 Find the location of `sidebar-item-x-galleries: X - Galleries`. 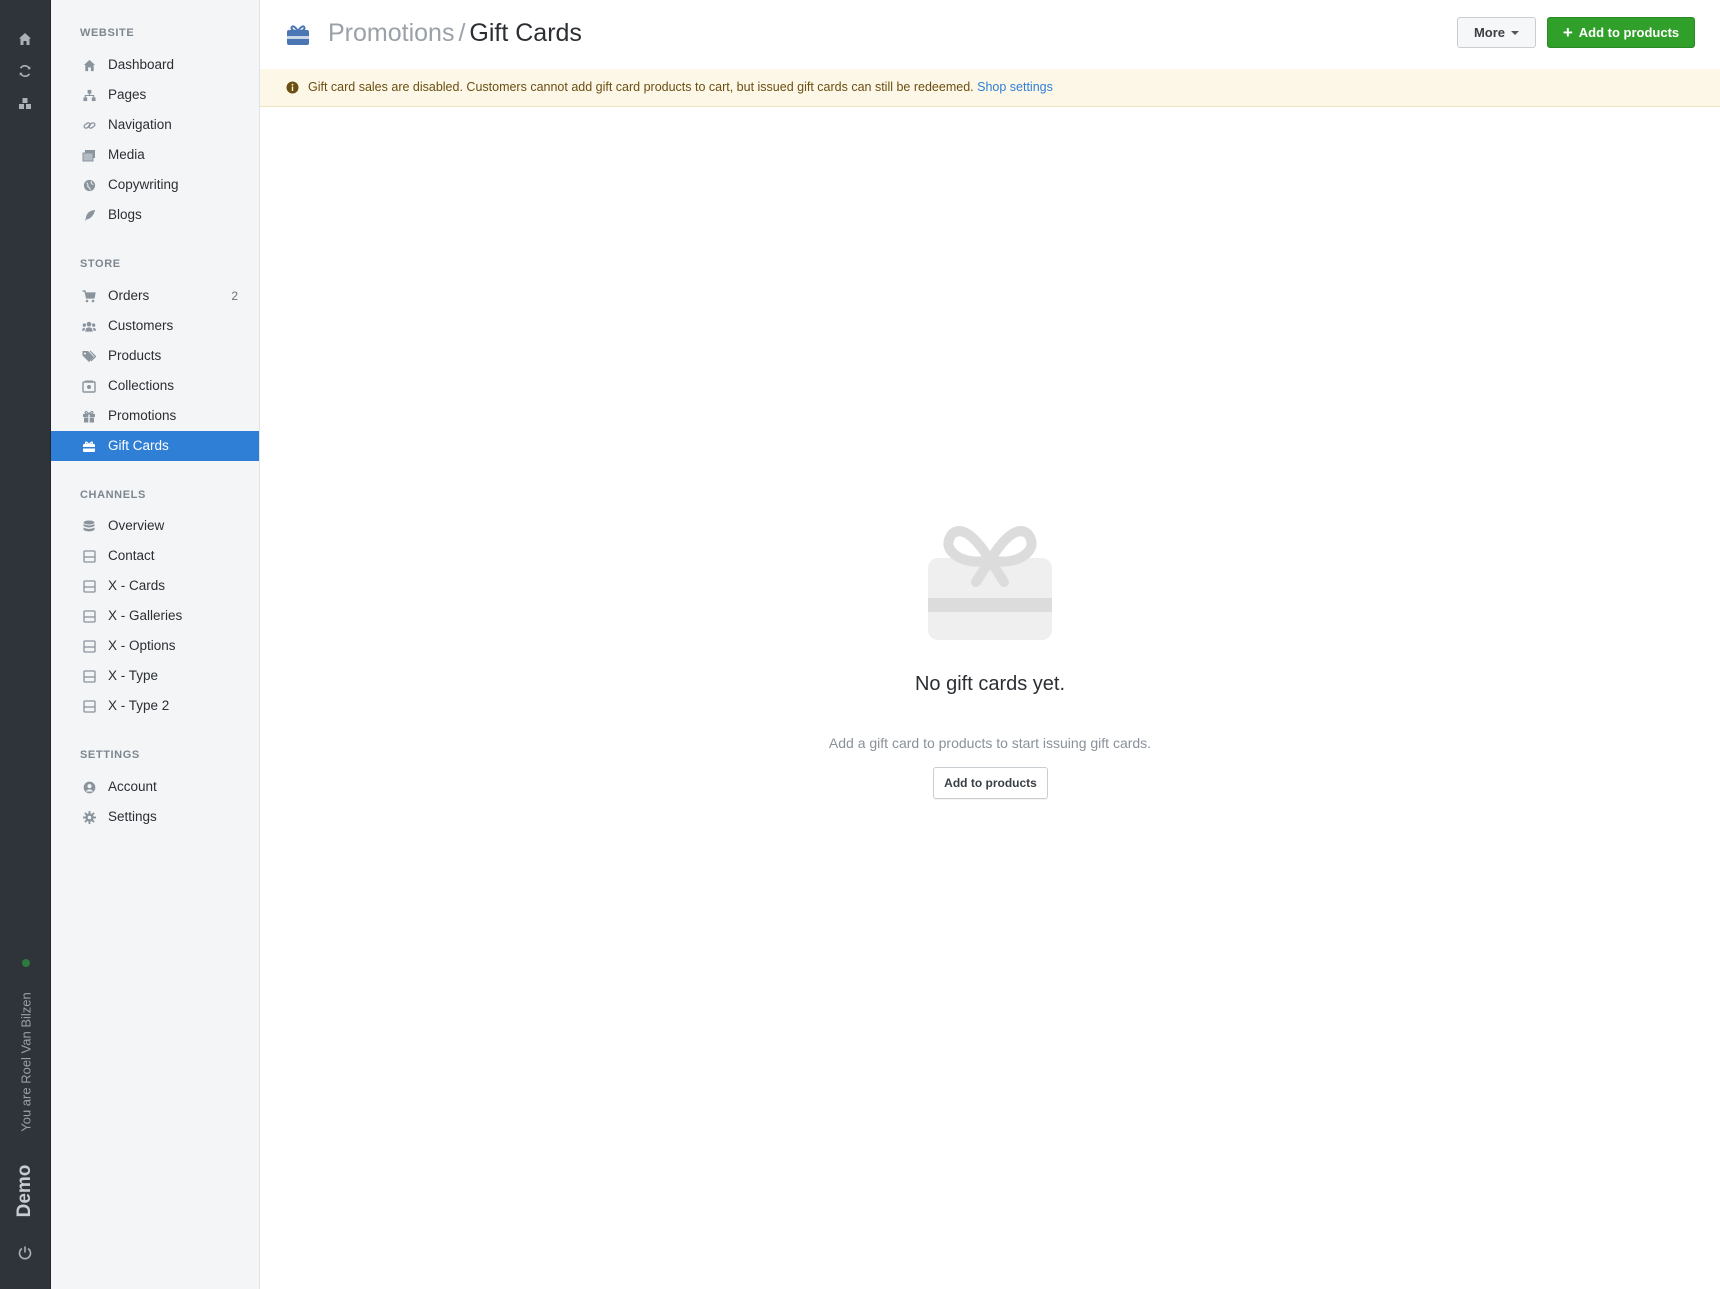

sidebar-item-x-galleries: X - Galleries is located at coordinates (155, 616).